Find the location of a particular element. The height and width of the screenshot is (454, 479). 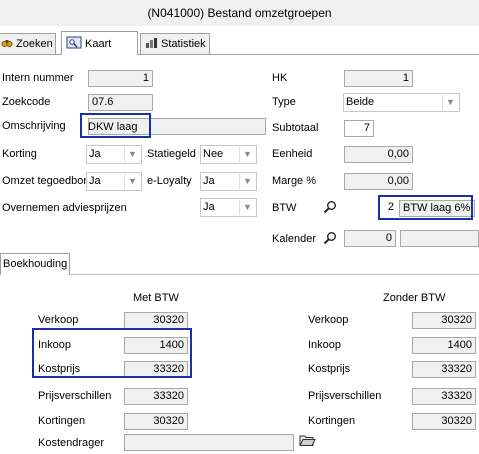

eloyalty-value: Ja is located at coordinates (209, 181).